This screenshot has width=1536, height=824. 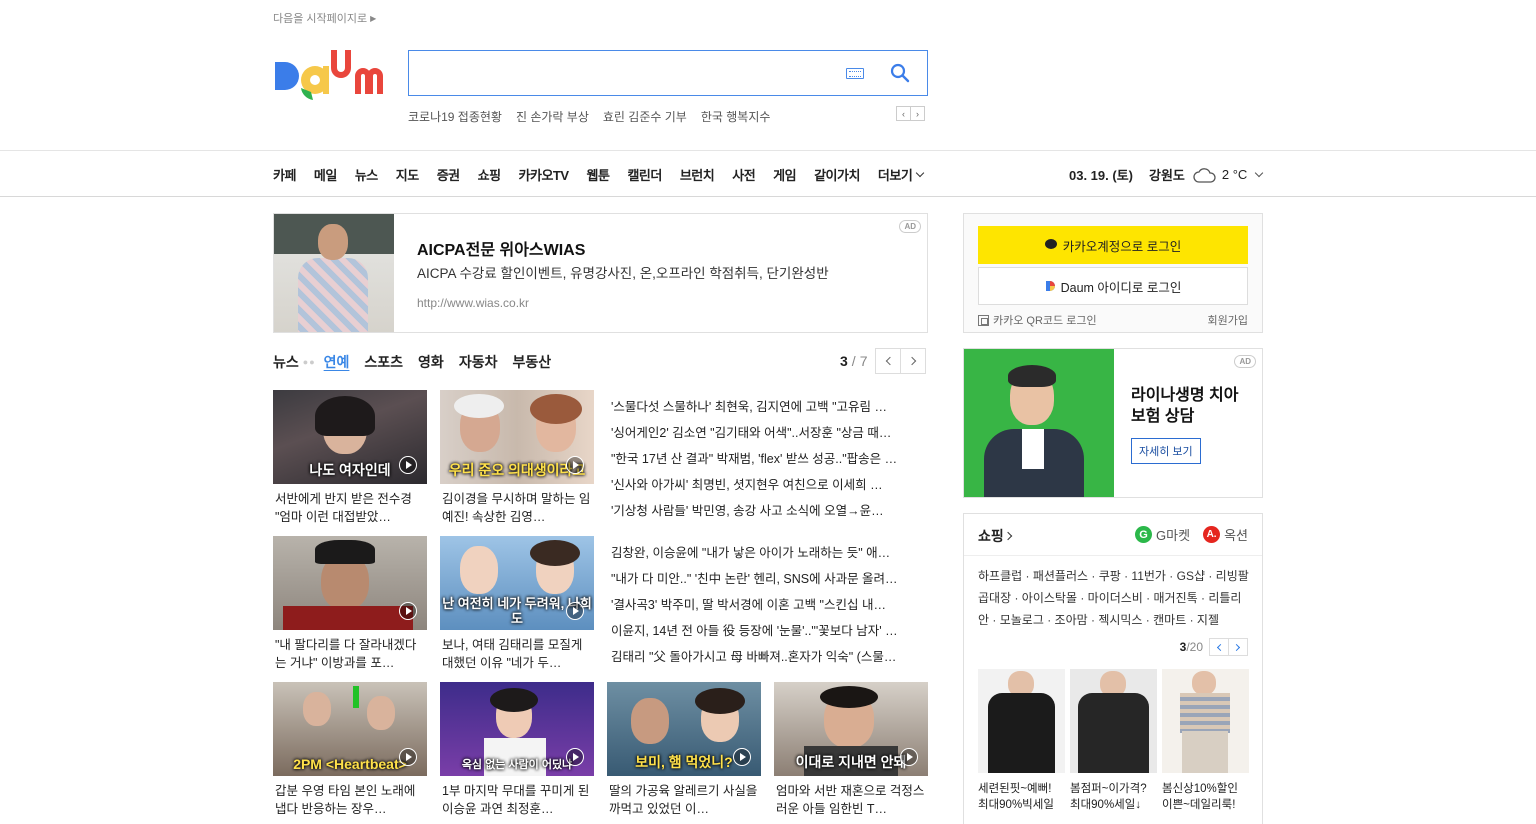 What do you see at coordinates (366, 174) in the screenshot?
I see `nav-item-news: 뉴스` at bounding box center [366, 174].